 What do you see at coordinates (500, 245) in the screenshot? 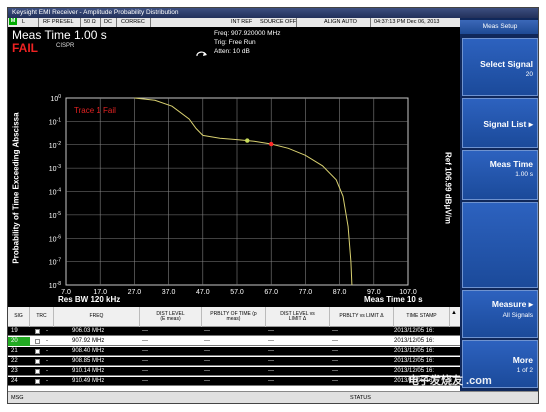
I see `blank-softkey` at bounding box center [500, 245].